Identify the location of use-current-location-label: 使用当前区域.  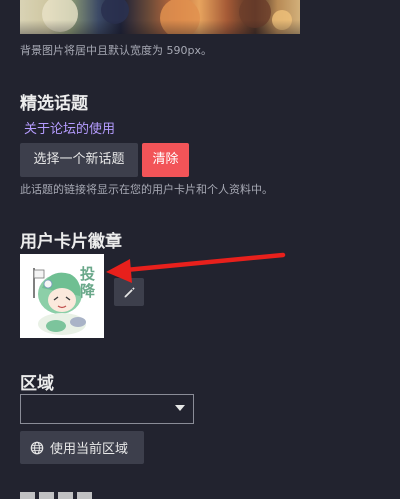
(89, 449).